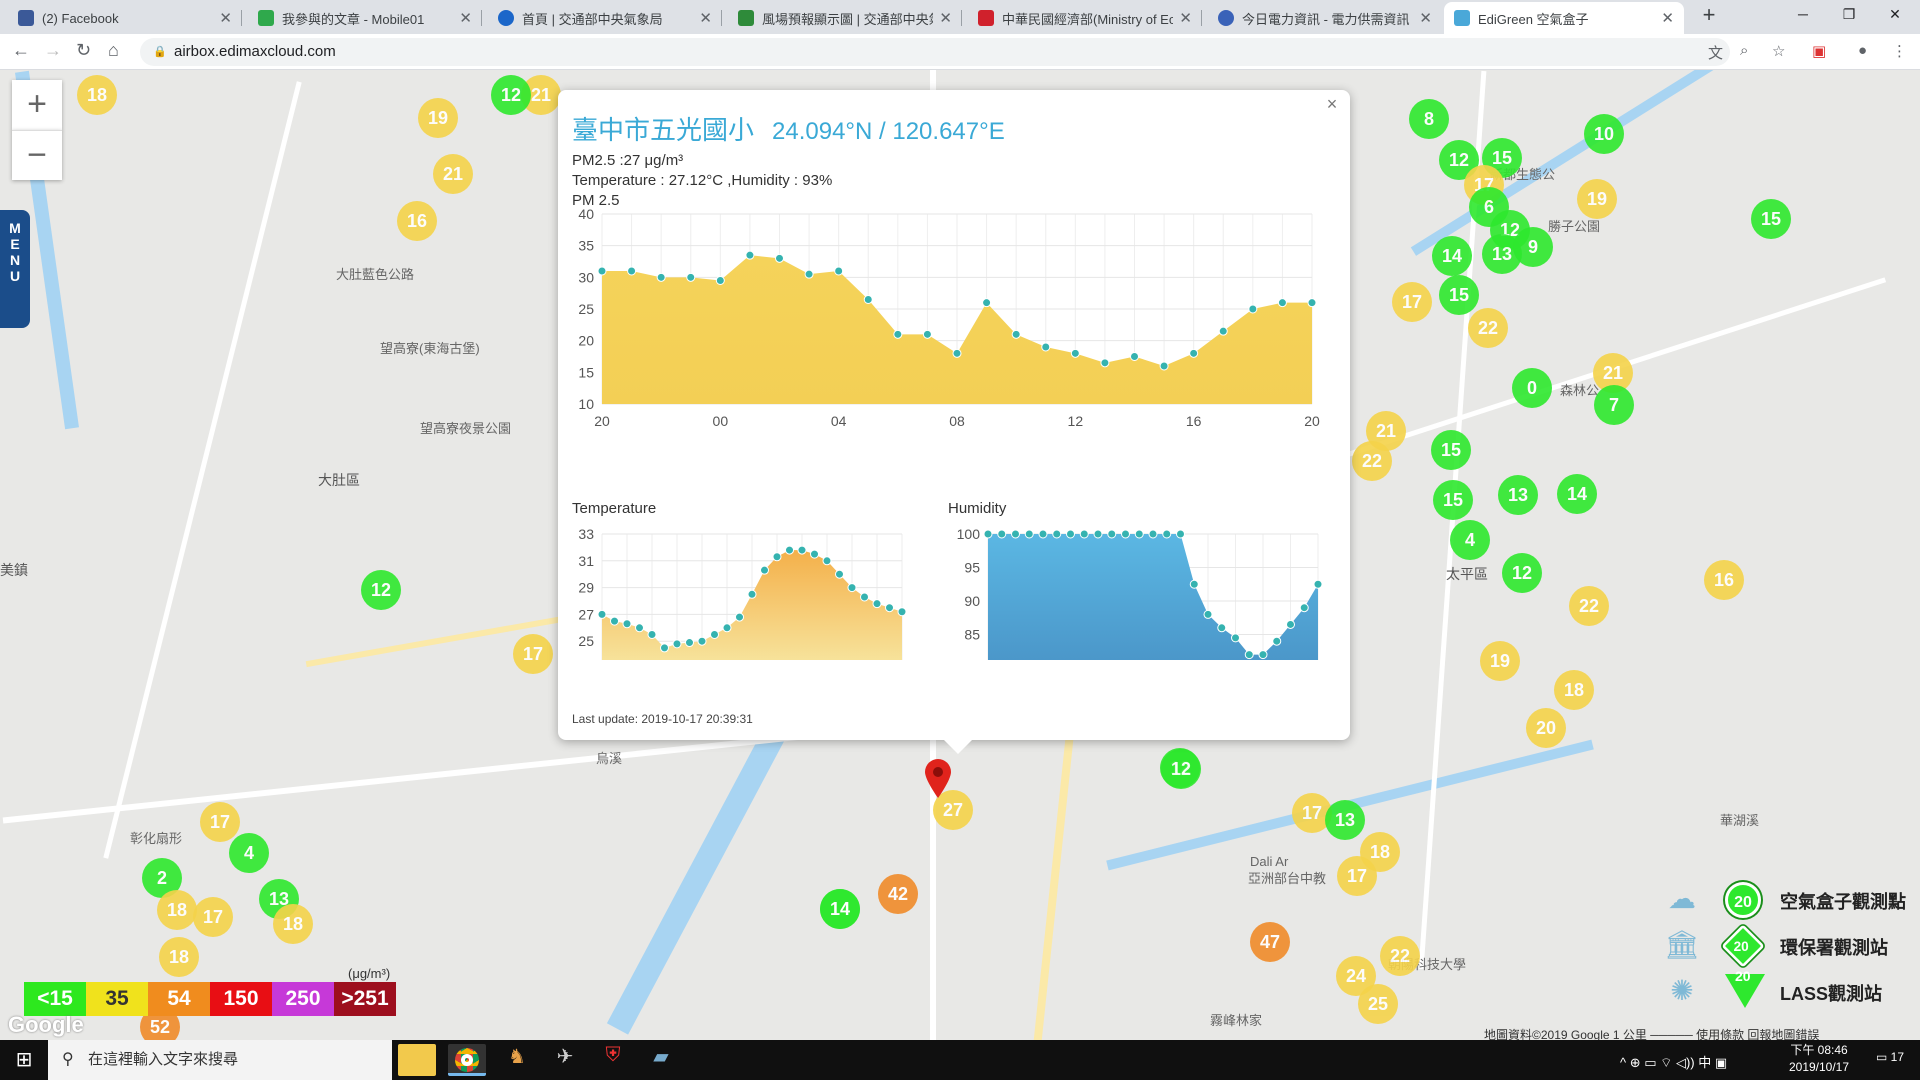 The image size is (1920, 1080). Describe the element at coordinates (1429, 119) in the screenshot. I see `aq-station-marker: 8` at that location.